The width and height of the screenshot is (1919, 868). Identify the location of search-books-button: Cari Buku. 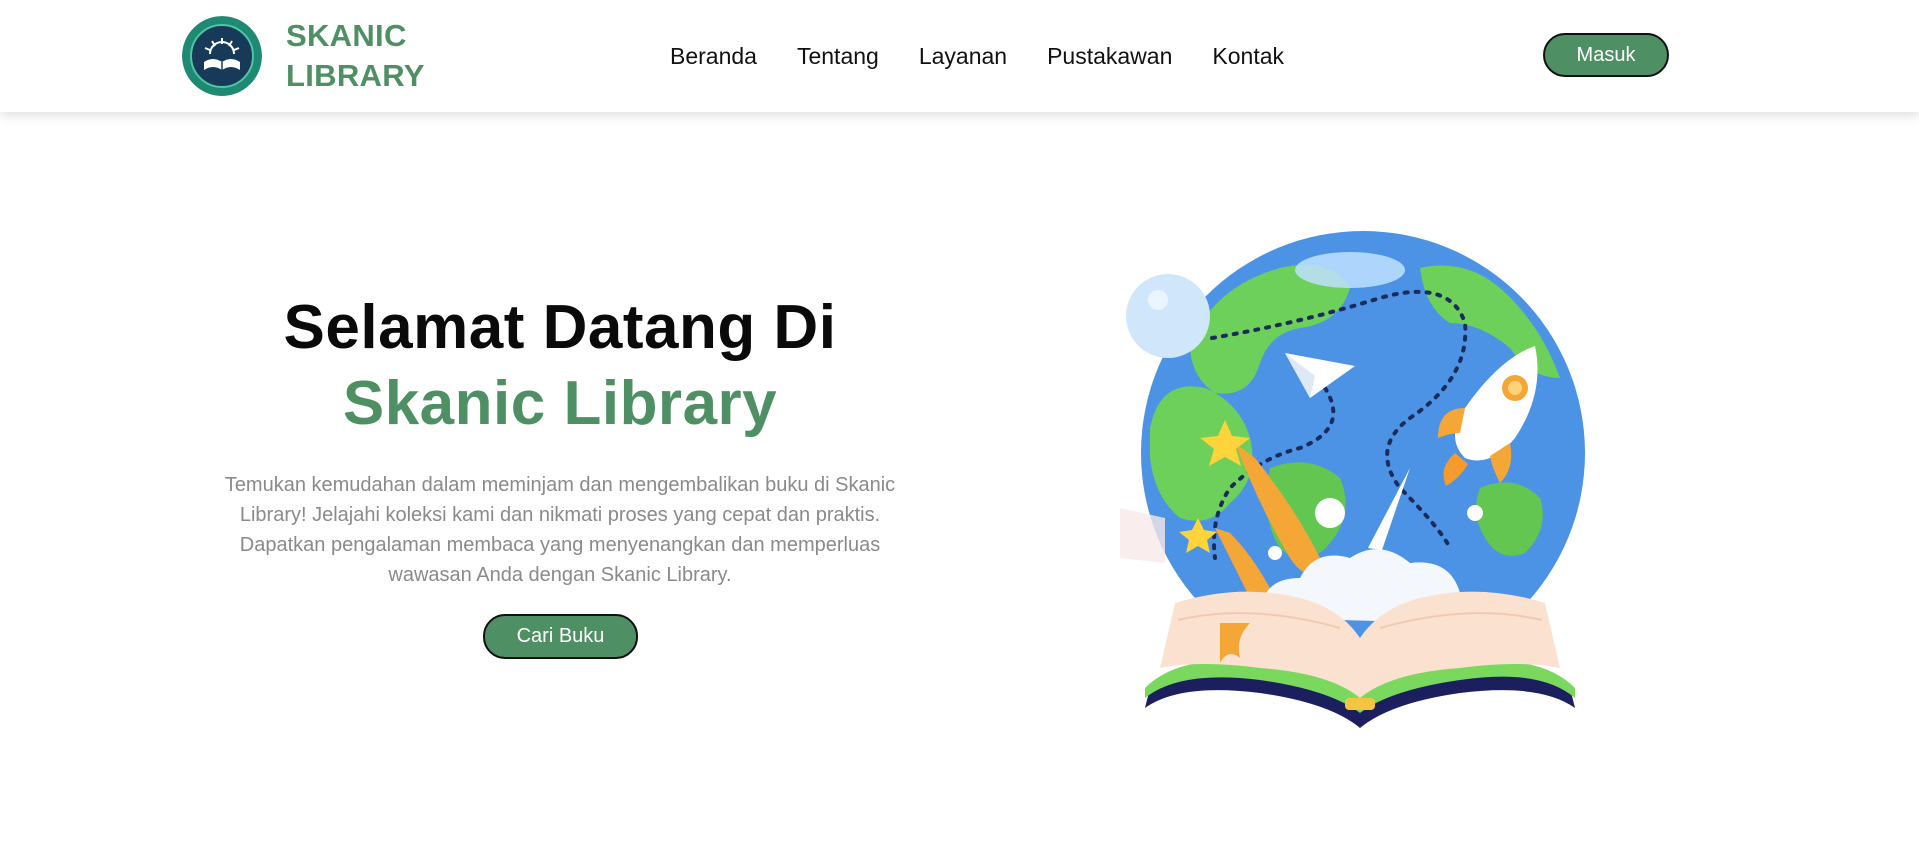
(560, 636).